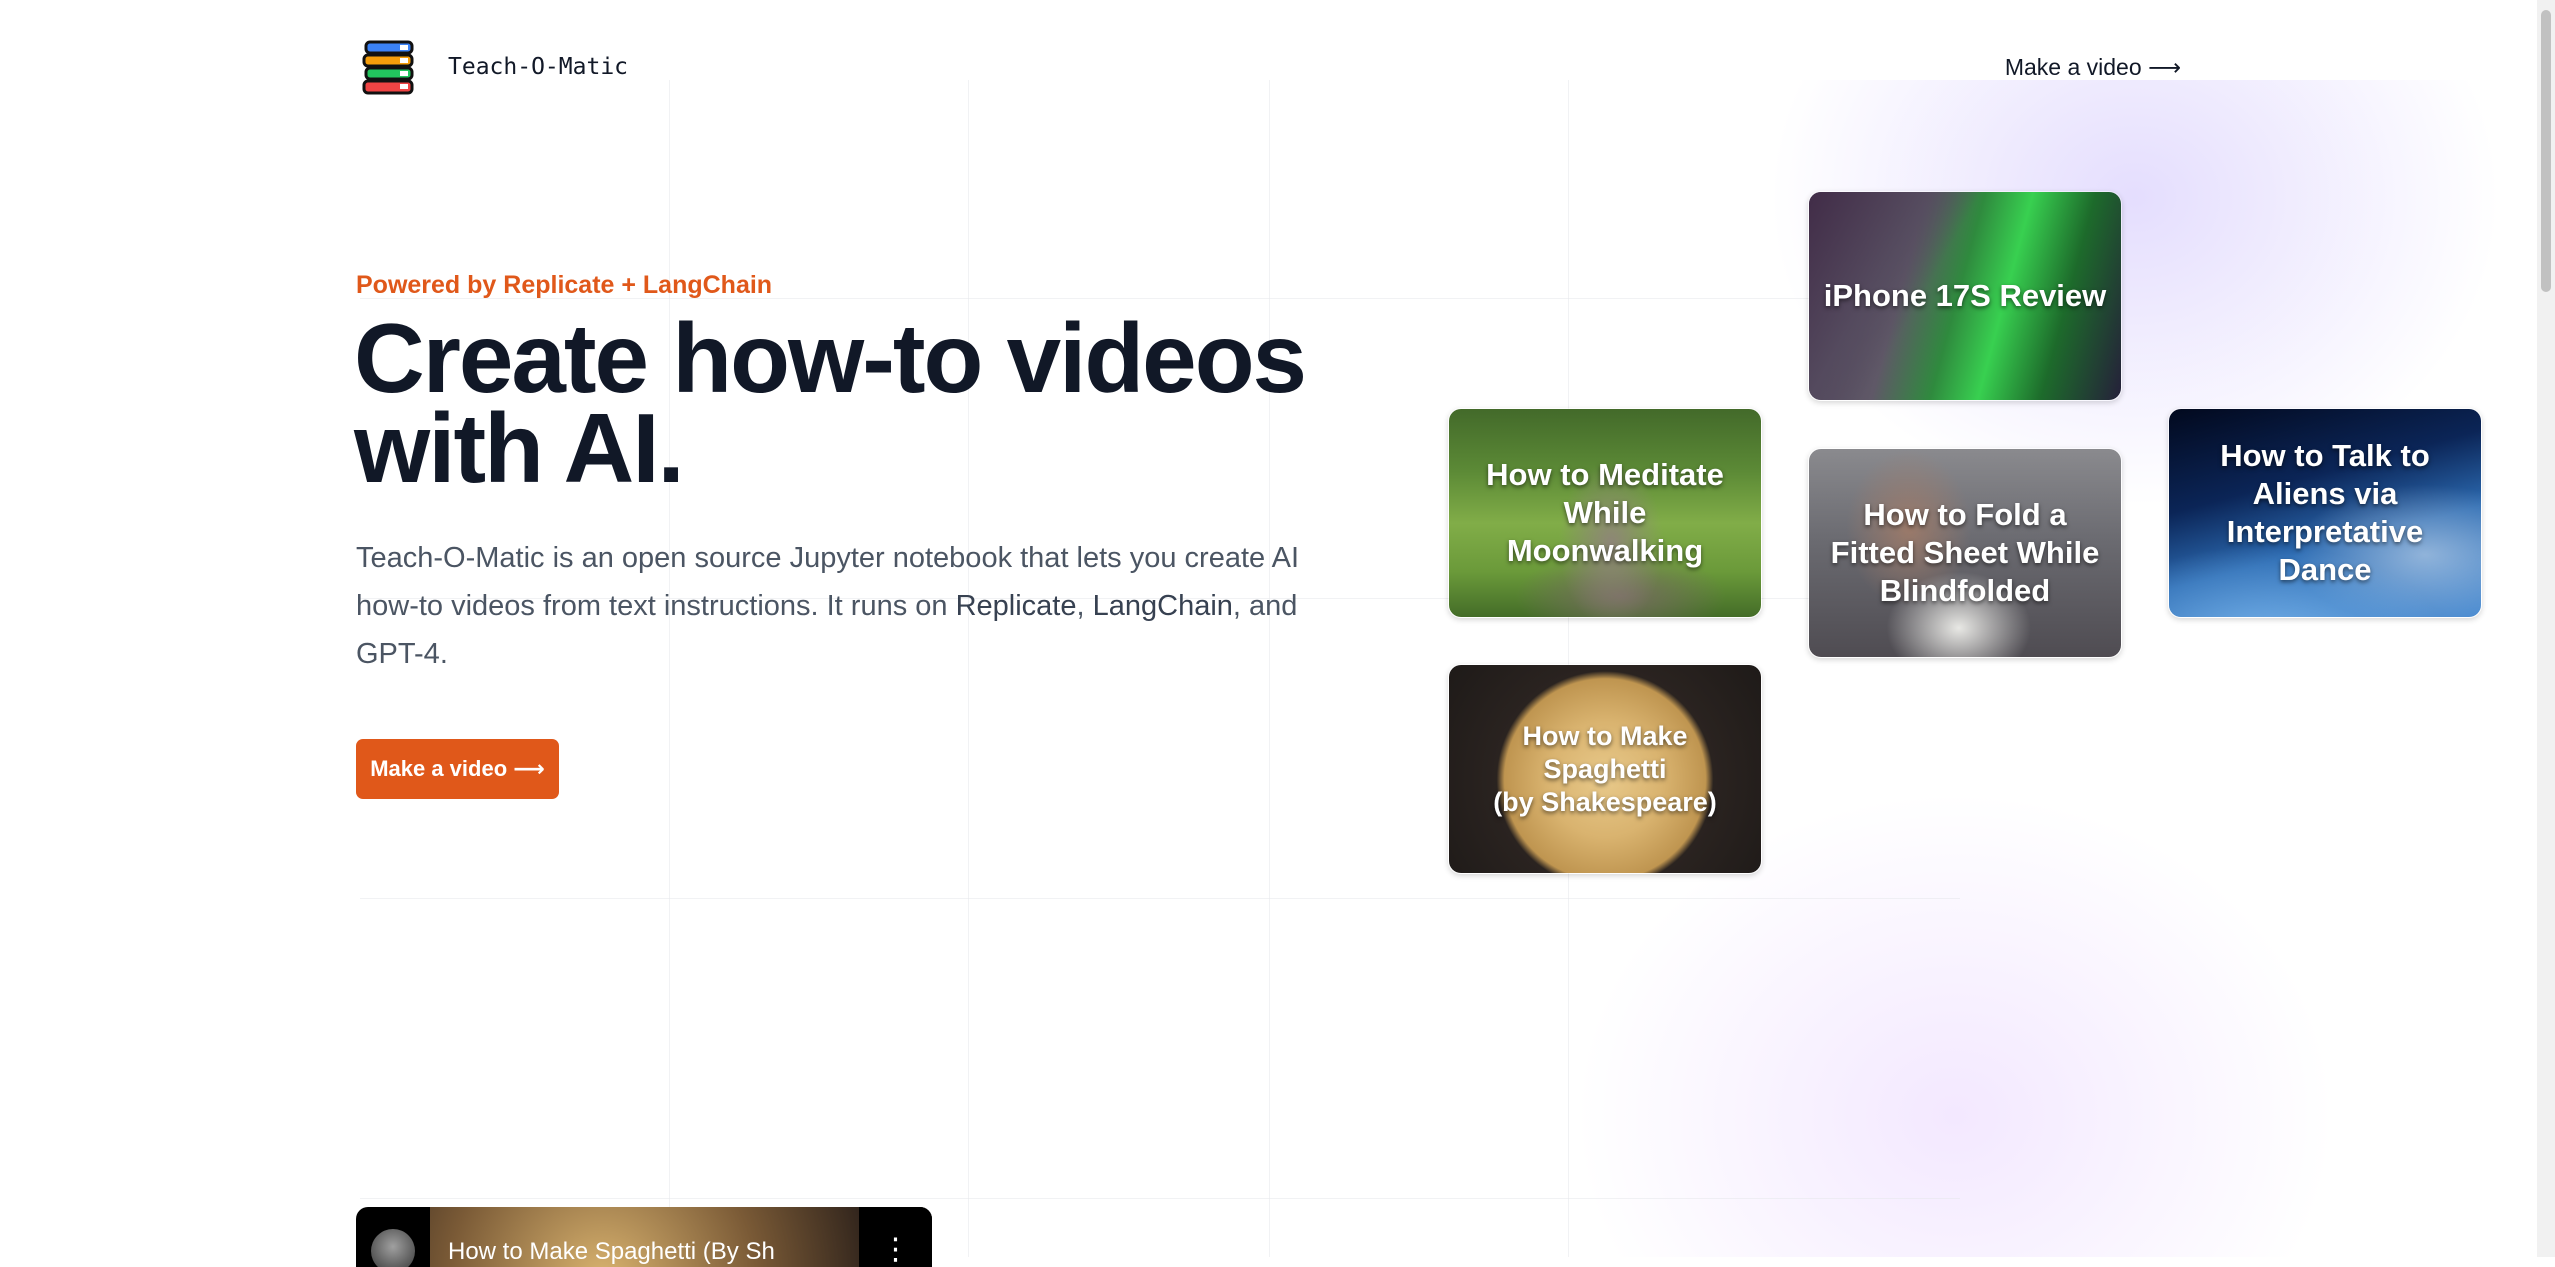 The height and width of the screenshot is (1267, 2555). Describe the element at coordinates (2546, 628) in the screenshot. I see `page-scrollbar` at that location.